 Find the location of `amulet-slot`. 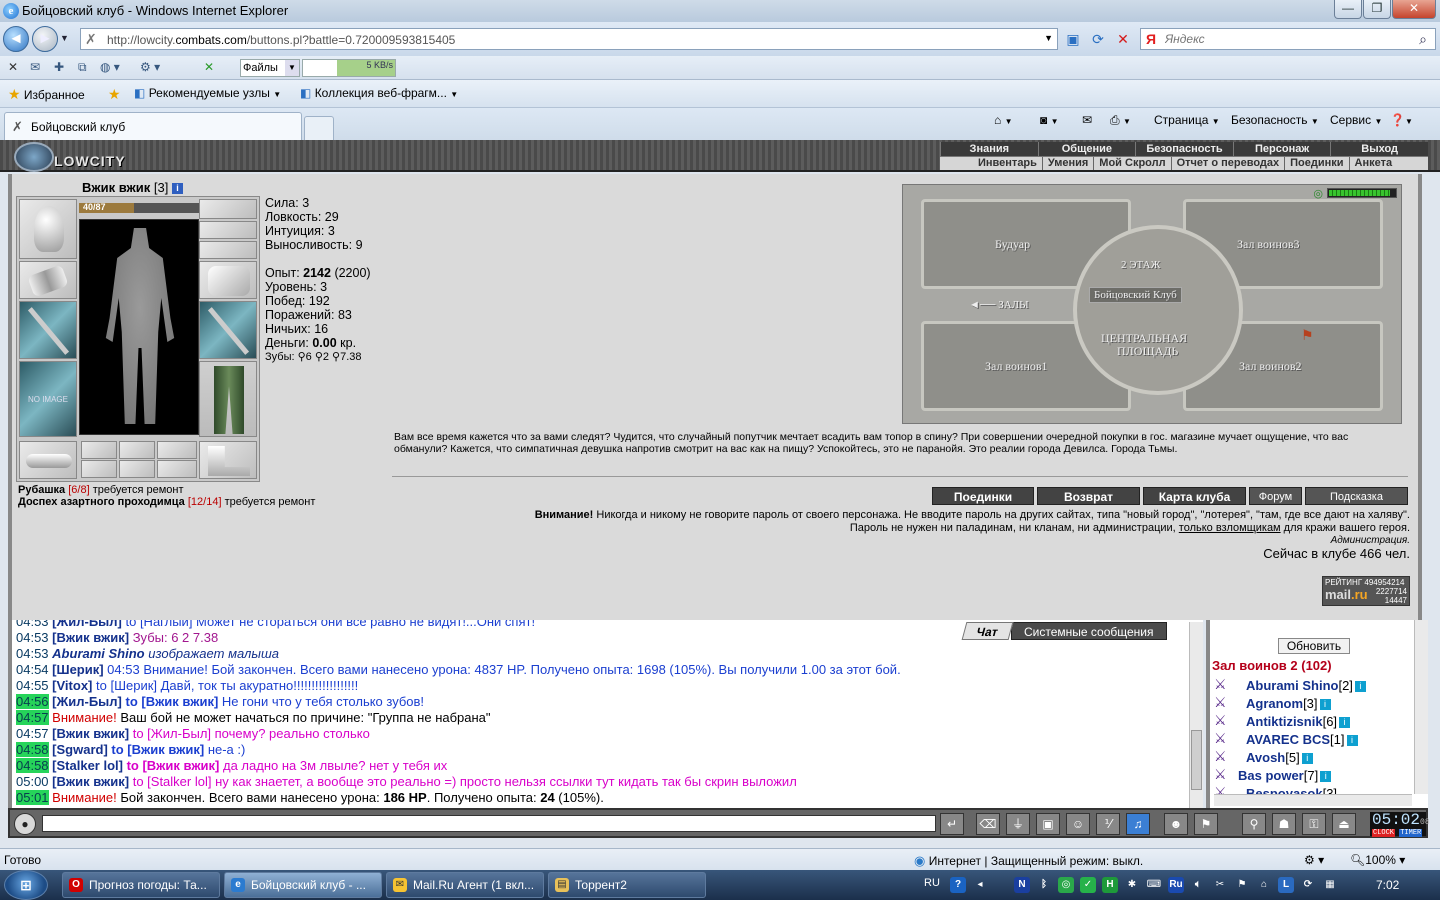

amulet-slot is located at coordinates (228, 230).